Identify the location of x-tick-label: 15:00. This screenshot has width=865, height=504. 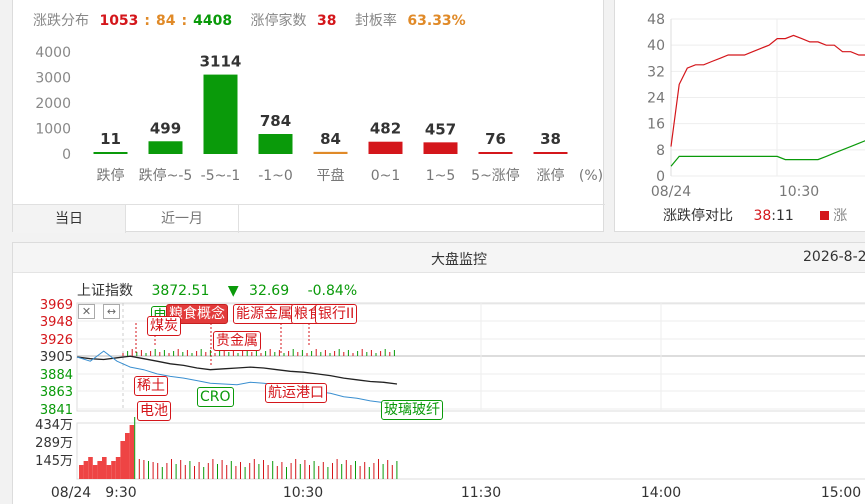
(841, 493).